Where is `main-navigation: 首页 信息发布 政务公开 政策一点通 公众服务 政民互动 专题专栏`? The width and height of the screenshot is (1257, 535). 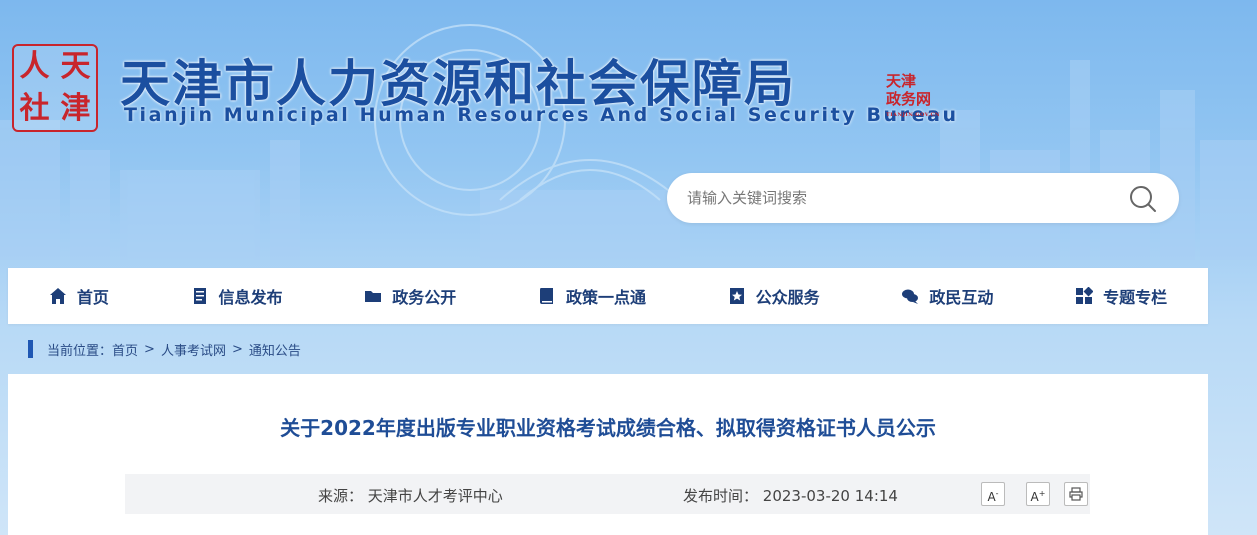 main-navigation: 首页 信息发布 政务公开 政策一点通 公众服务 政民互动 专题专栏 is located at coordinates (608, 296).